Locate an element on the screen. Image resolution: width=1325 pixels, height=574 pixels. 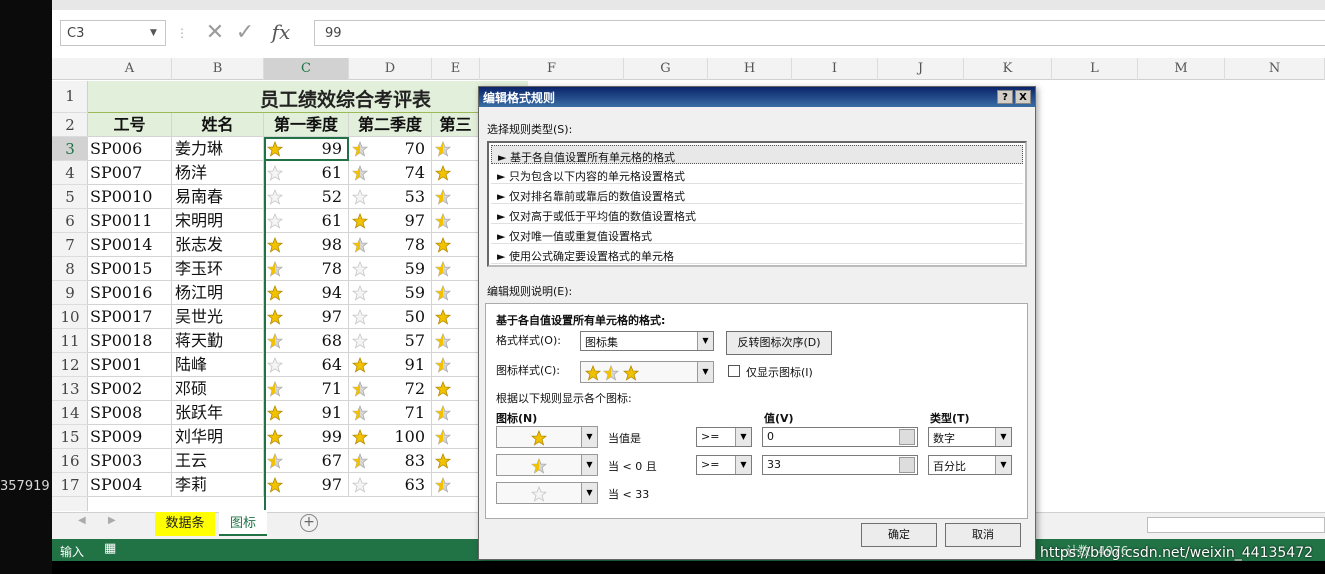
score-cell: 67 is located at coordinates (306, 461).